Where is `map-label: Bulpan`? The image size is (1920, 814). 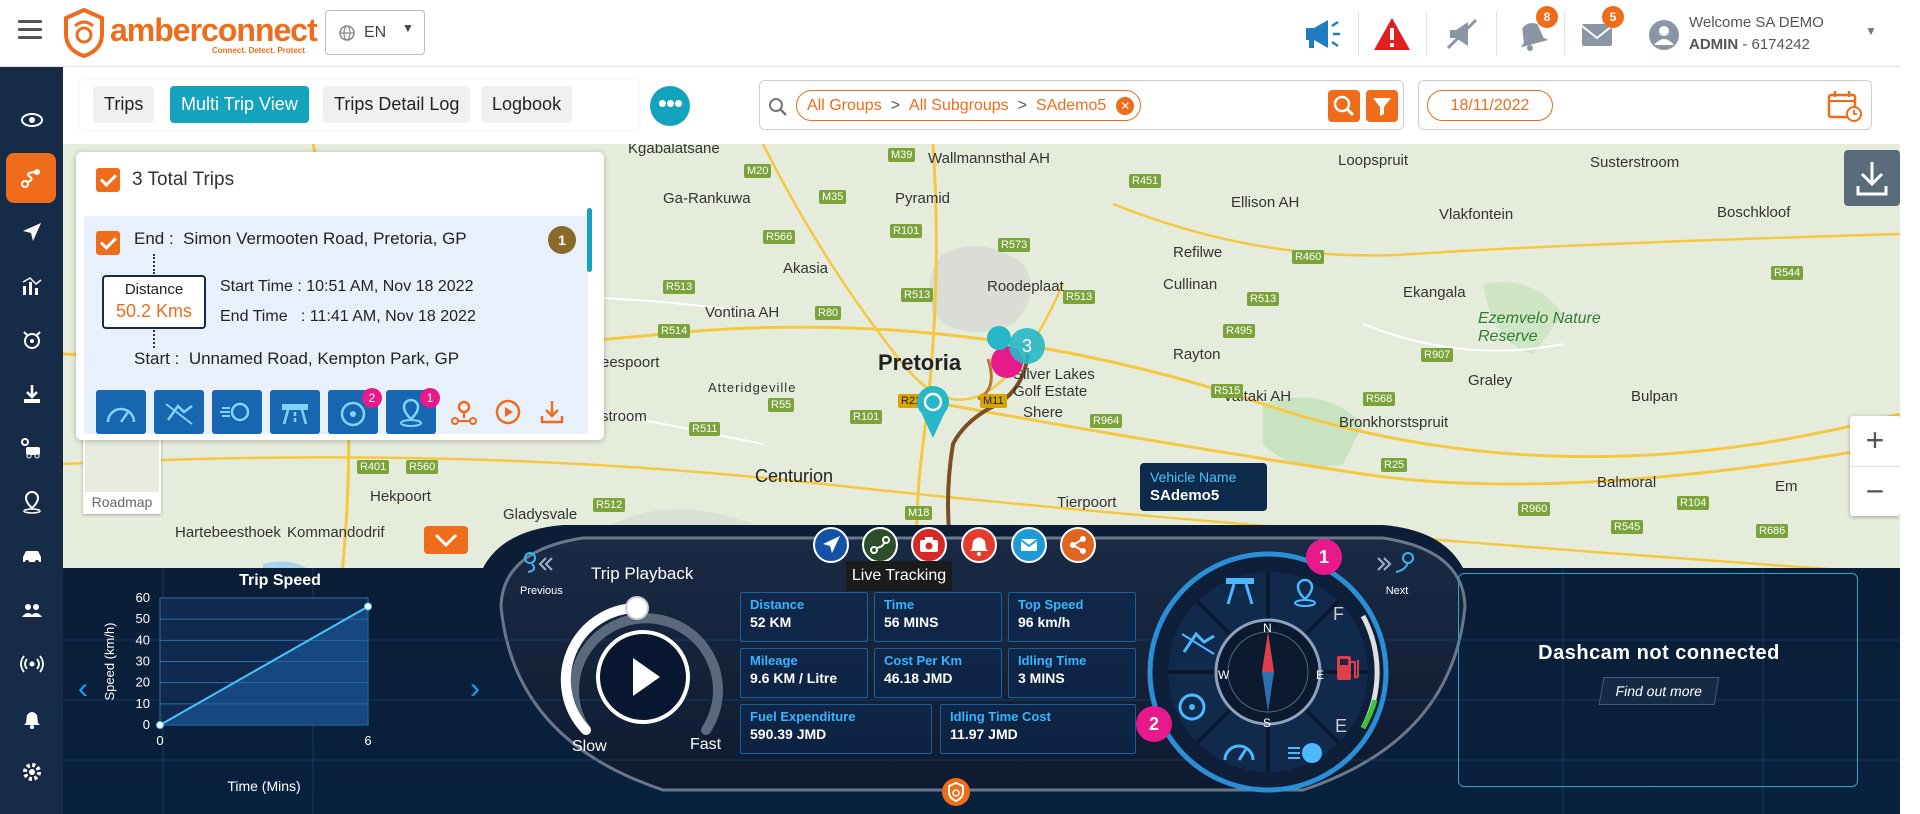 map-label: Bulpan is located at coordinates (1654, 396).